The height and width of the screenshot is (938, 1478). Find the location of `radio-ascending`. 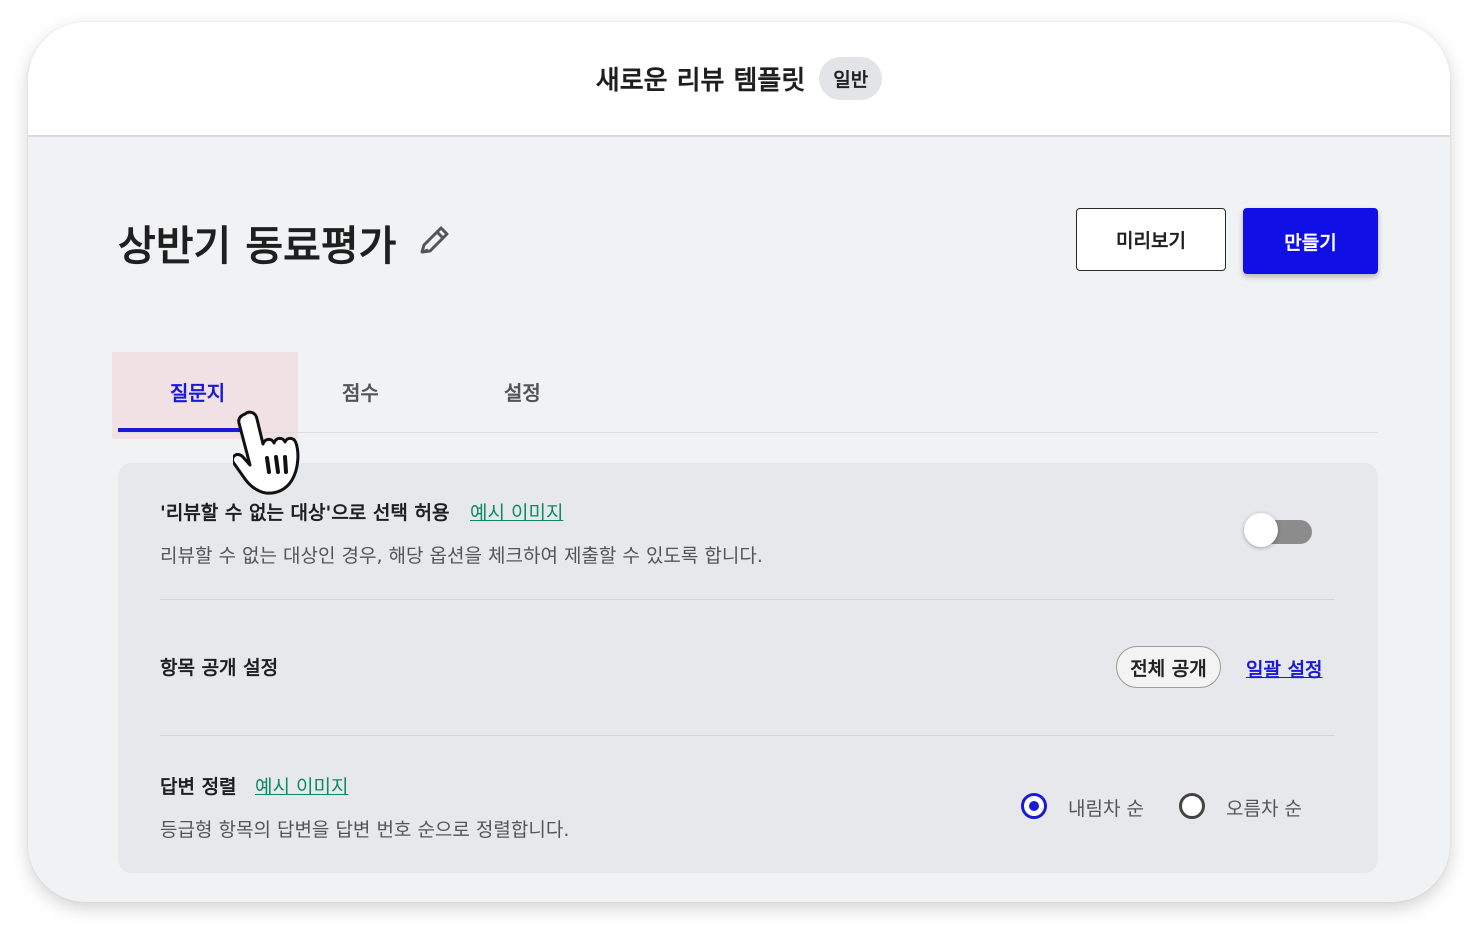

radio-ascending is located at coordinates (1192, 806).